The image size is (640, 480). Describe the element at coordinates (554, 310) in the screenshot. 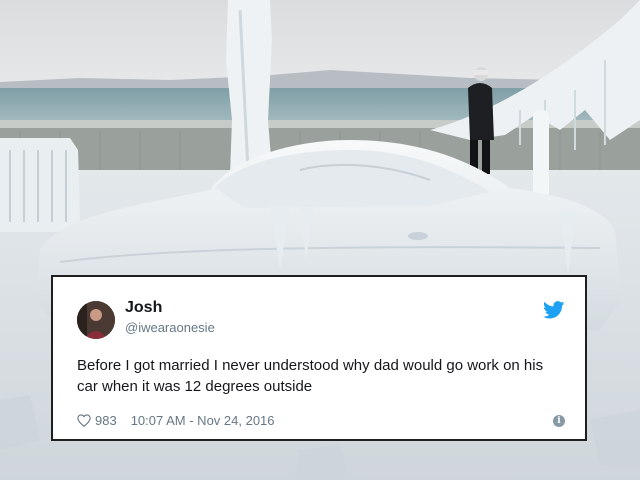

I see `twitter-bird-icon` at that location.